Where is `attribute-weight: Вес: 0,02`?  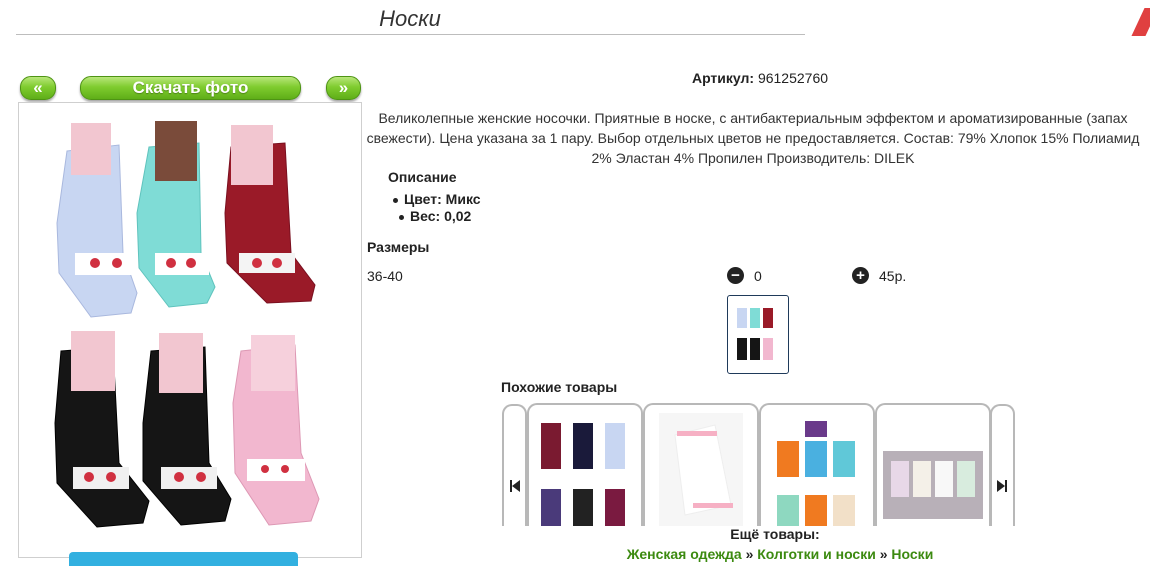
attribute-weight: Вес: 0,02 is located at coordinates (440, 216).